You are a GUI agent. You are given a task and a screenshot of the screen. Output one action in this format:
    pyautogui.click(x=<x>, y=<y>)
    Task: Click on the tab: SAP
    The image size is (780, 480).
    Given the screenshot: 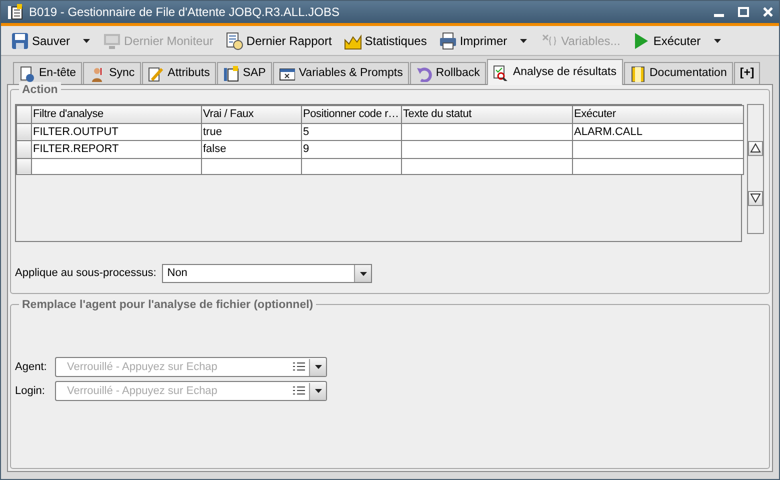 What is the action you would take?
    pyautogui.click(x=244, y=73)
    